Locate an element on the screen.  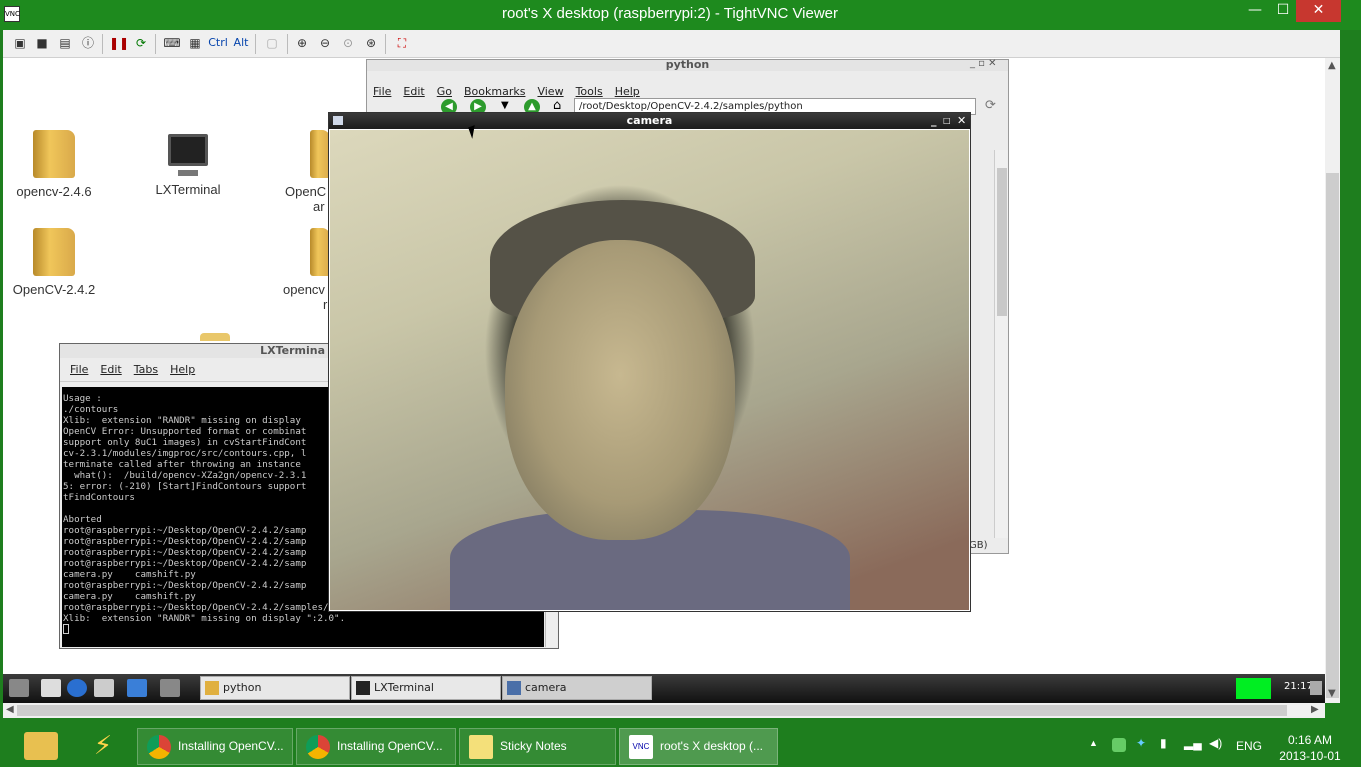
zoom-in-icon: ⊕ is located at coordinates (302, 43).